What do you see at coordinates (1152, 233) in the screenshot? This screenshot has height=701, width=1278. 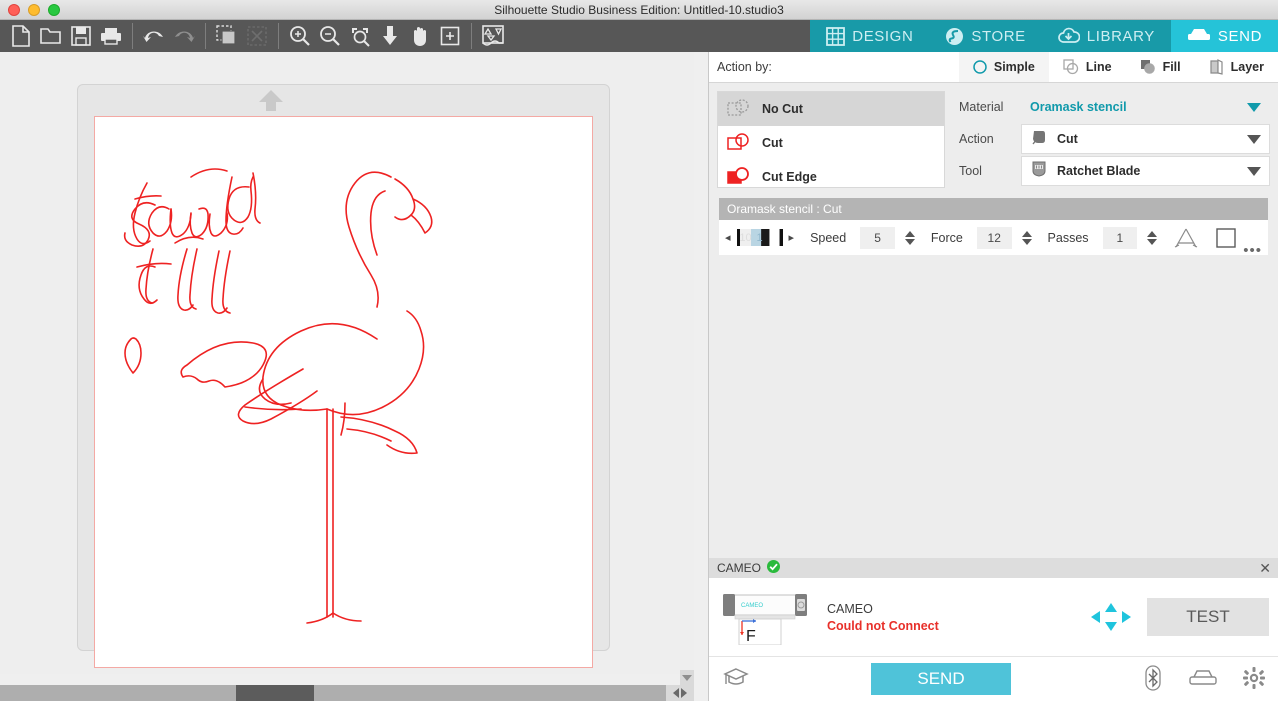 I see `passes-increment-icon` at bounding box center [1152, 233].